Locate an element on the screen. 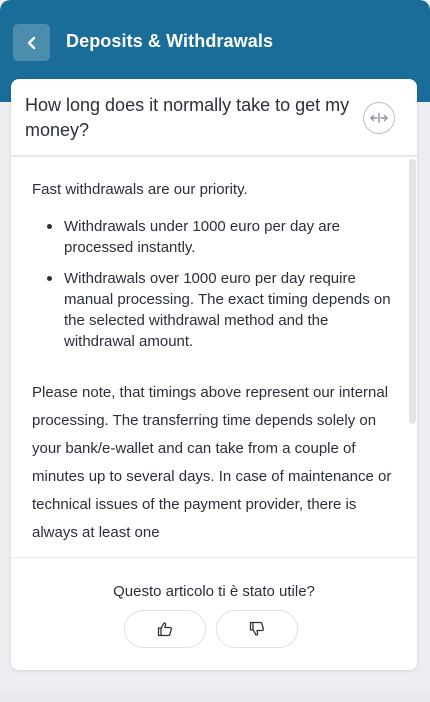 The image size is (430, 702). article-intro: Fast withdrawals are our priority. is located at coordinates (140, 189).